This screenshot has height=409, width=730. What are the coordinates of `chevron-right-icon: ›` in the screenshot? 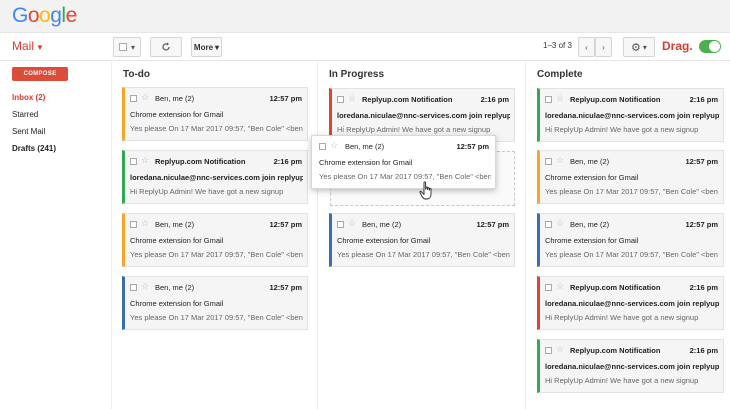 It's located at (603, 47).